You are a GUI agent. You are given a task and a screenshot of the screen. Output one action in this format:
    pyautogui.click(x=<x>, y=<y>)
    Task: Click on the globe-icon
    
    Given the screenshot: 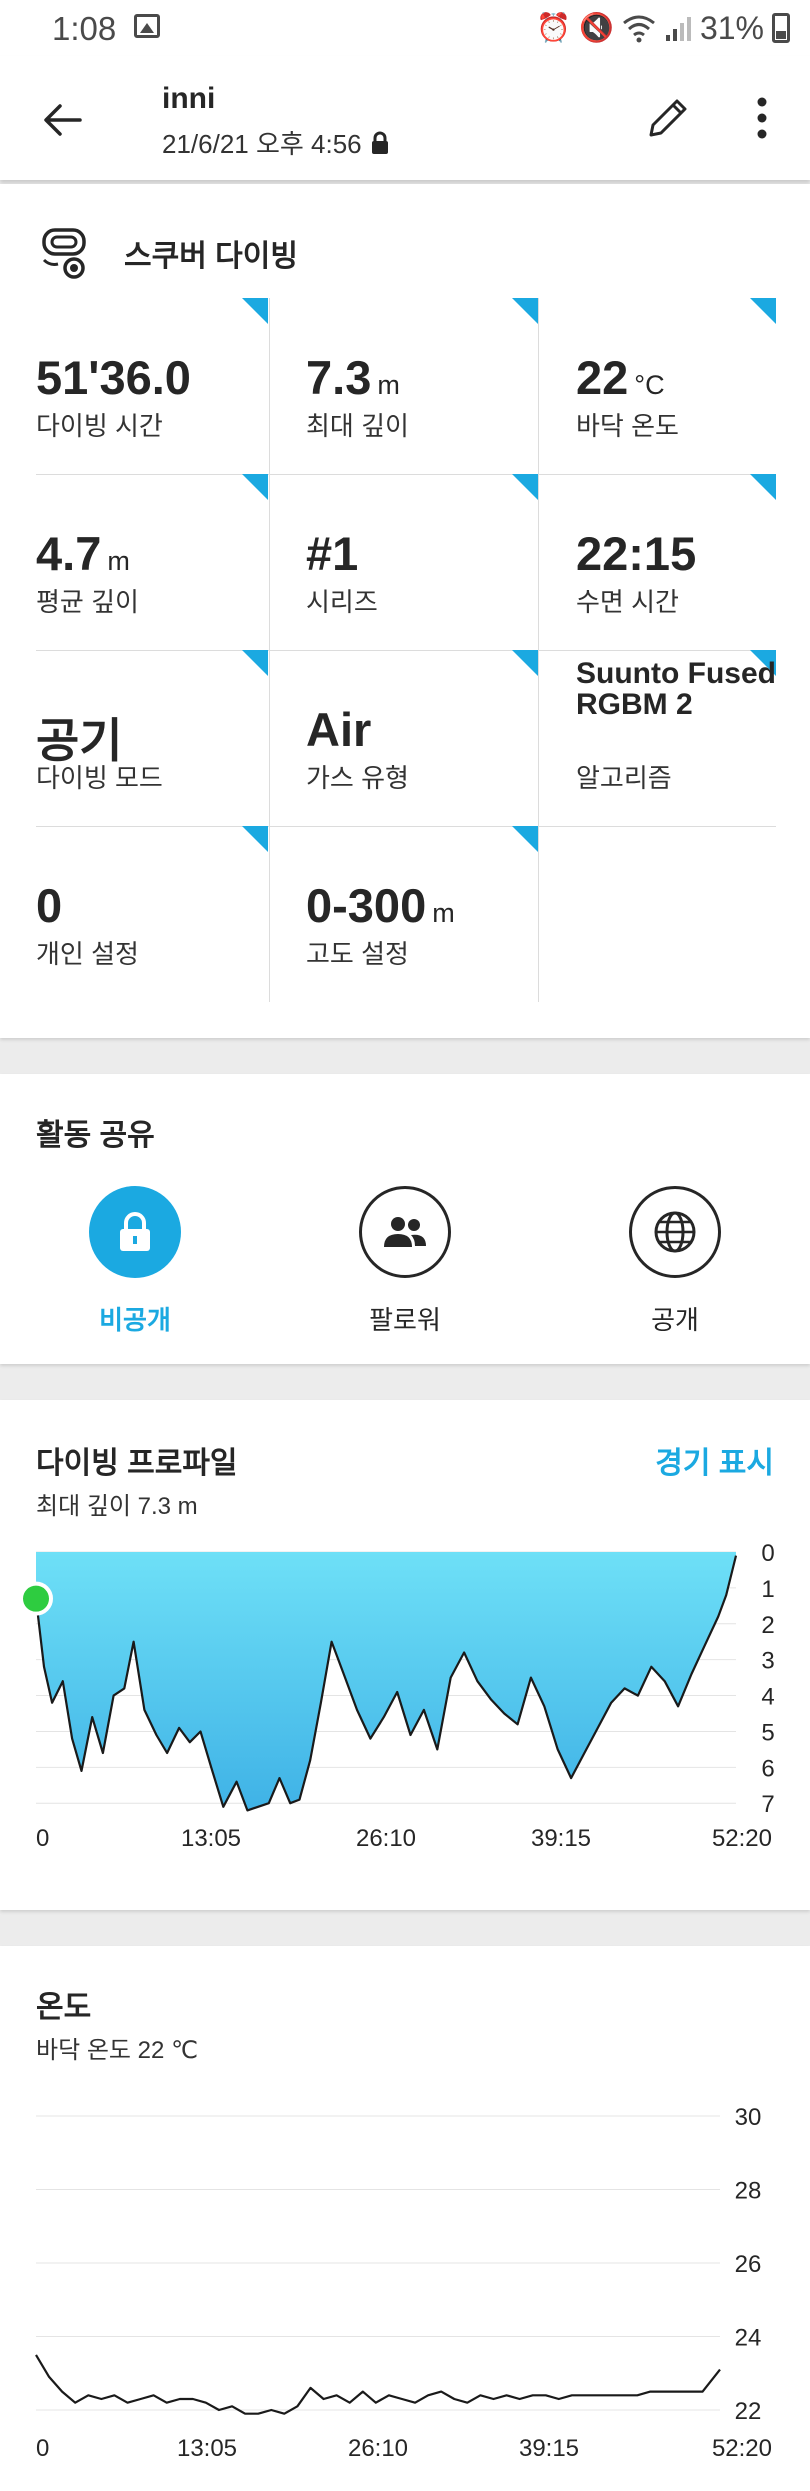 What is the action you would take?
    pyautogui.click(x=675, y=1232)
    